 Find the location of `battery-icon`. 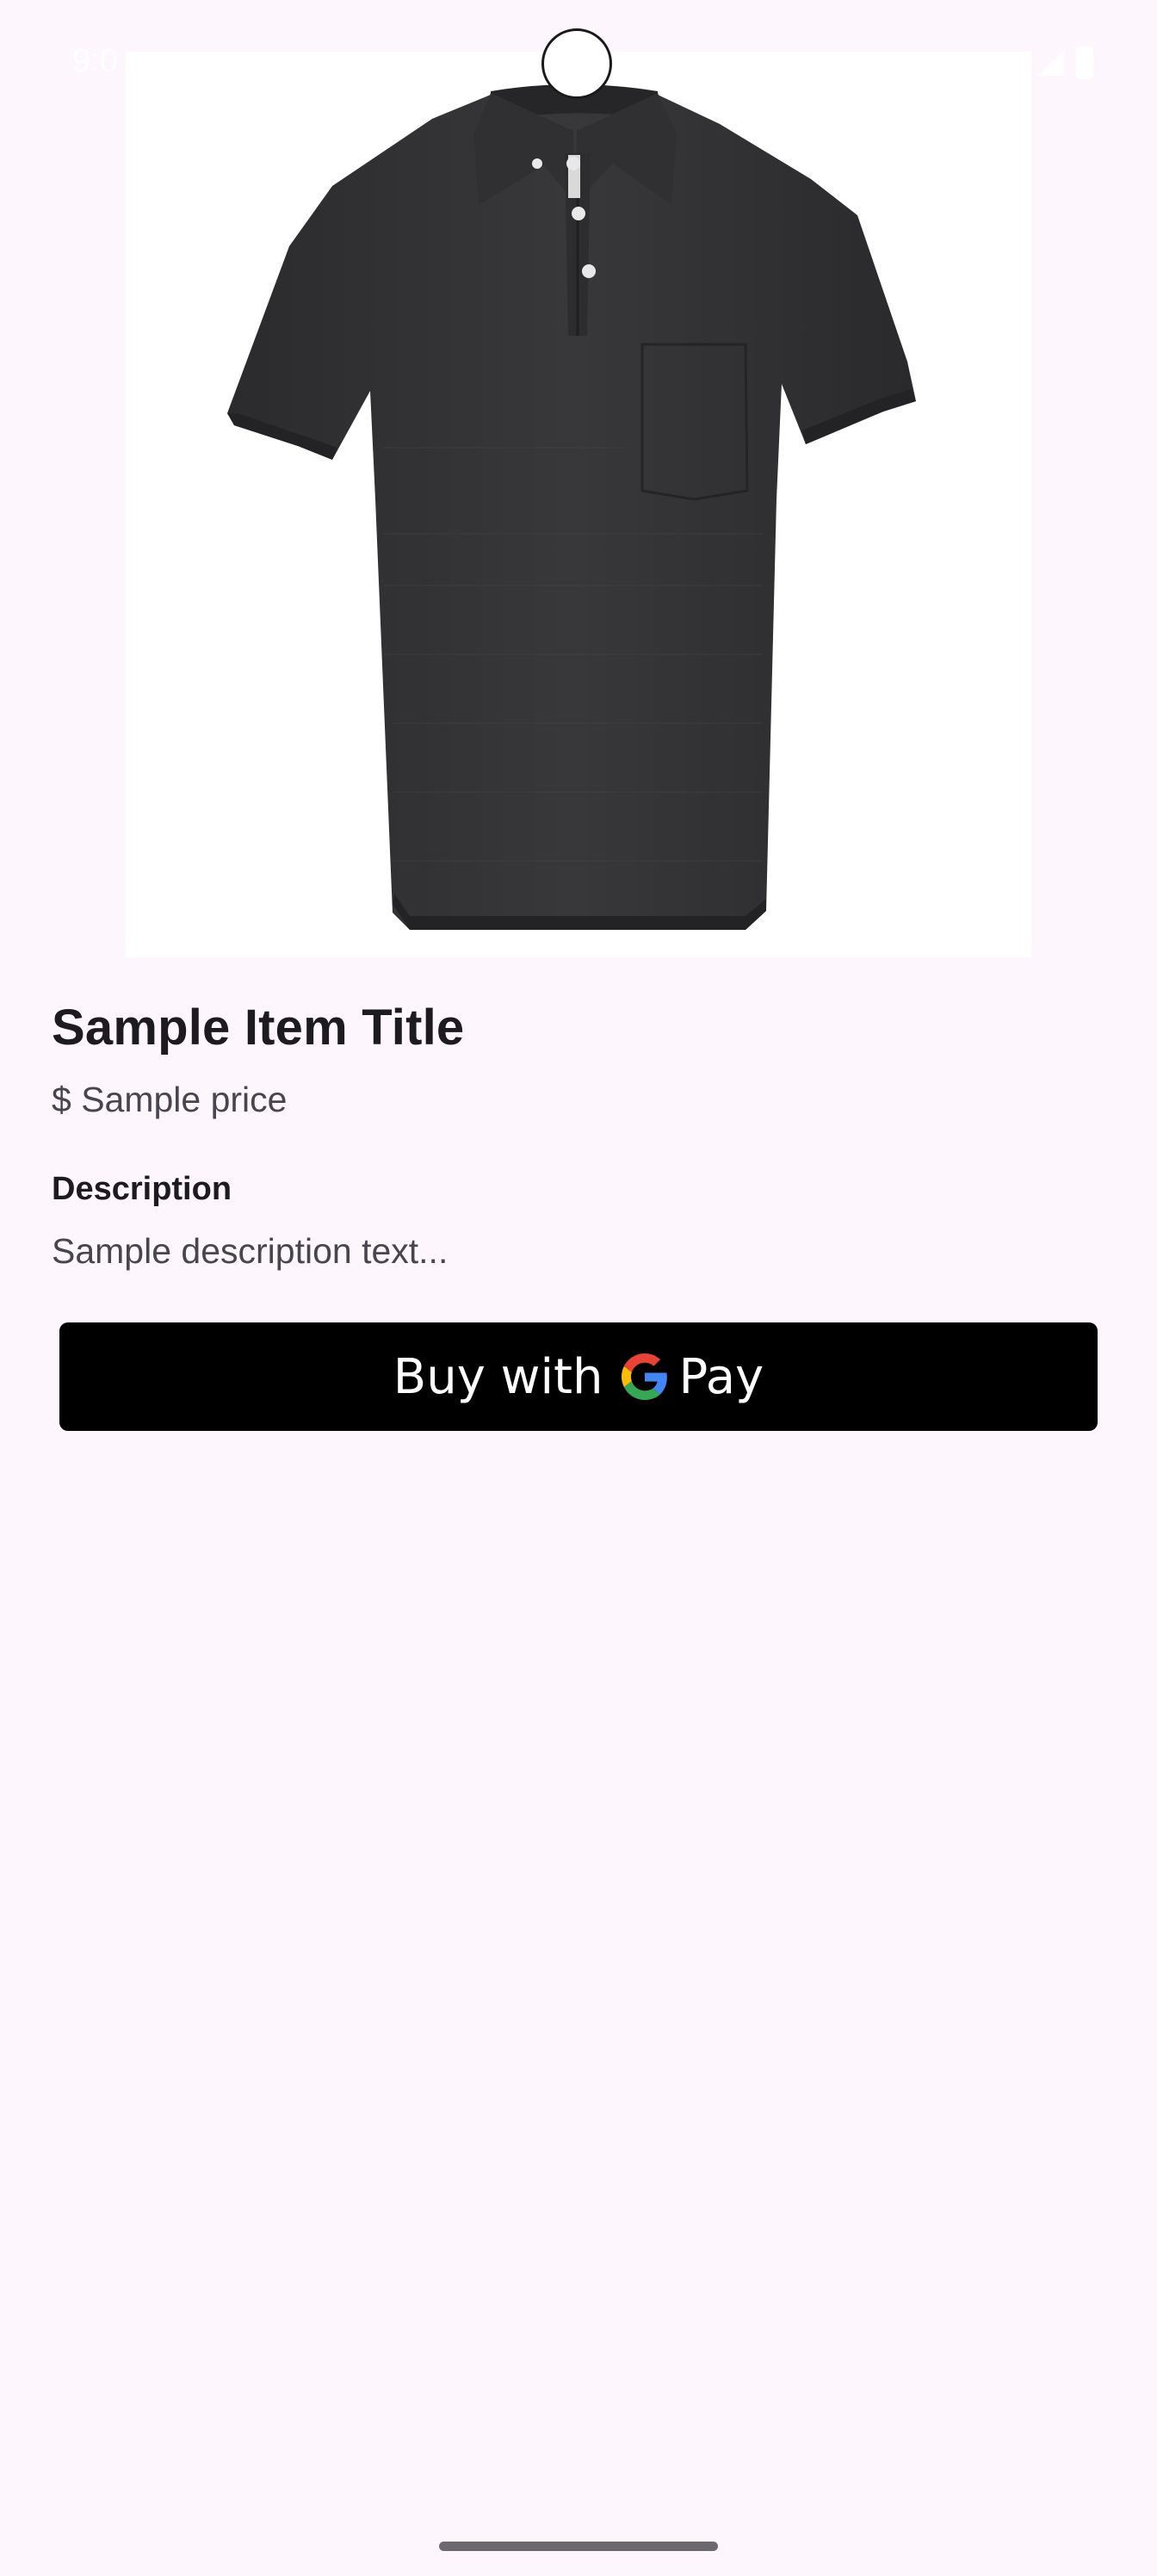

battery-icon is located at coordinates (1085, 63).